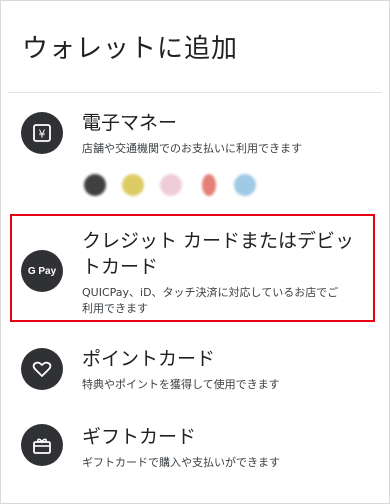 The image size is (390, 504). What do you see at coordinates (139, 437) in the screenshot?
I see `item-title: ギフトカード` at bounding box center [139, 437].